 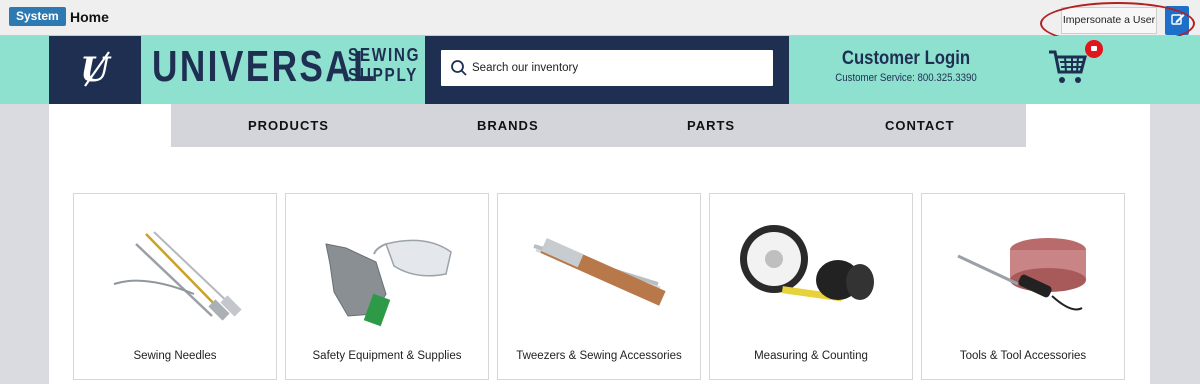 What do you see at coordinates (37, 16) in the screenshot?
I see `system-badge: System` at bounding box center [37, 16].